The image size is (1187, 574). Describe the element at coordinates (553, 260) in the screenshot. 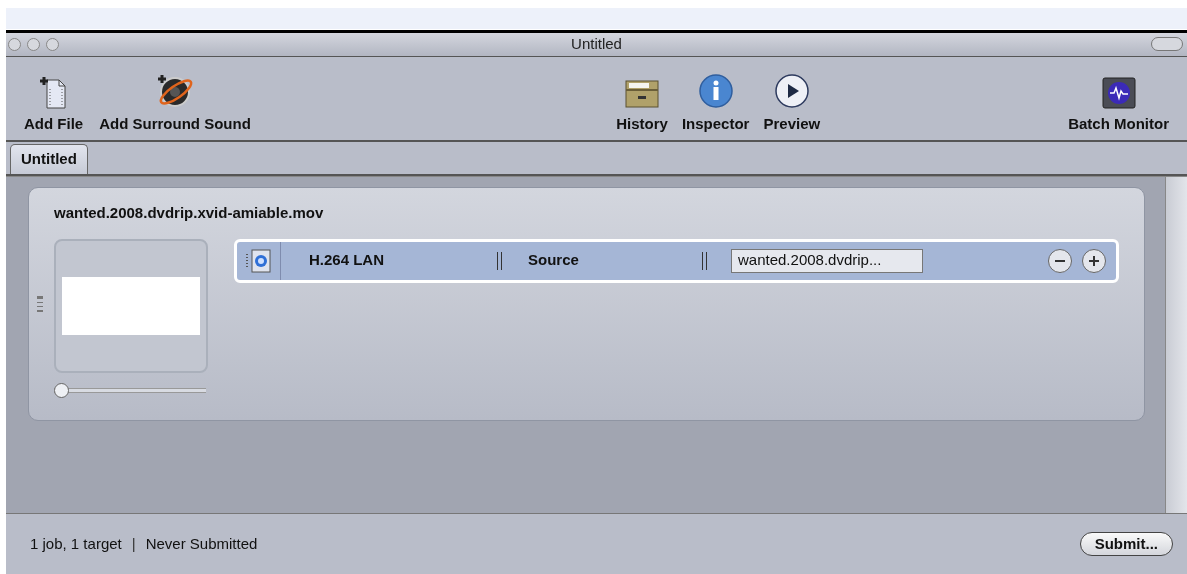

I see `destination-name: Source` at that location.